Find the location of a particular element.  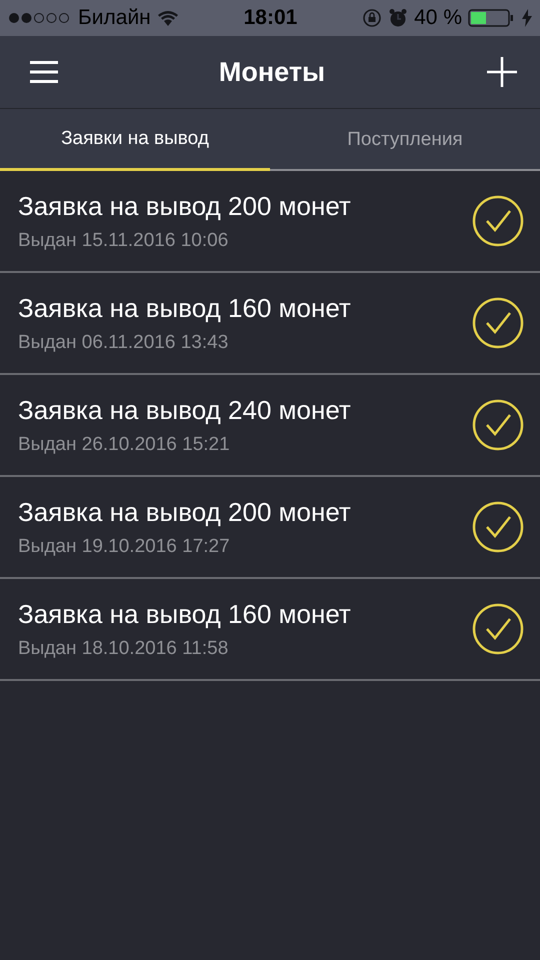

tab: Заявки на вывод is located at coordinates (135, 140).